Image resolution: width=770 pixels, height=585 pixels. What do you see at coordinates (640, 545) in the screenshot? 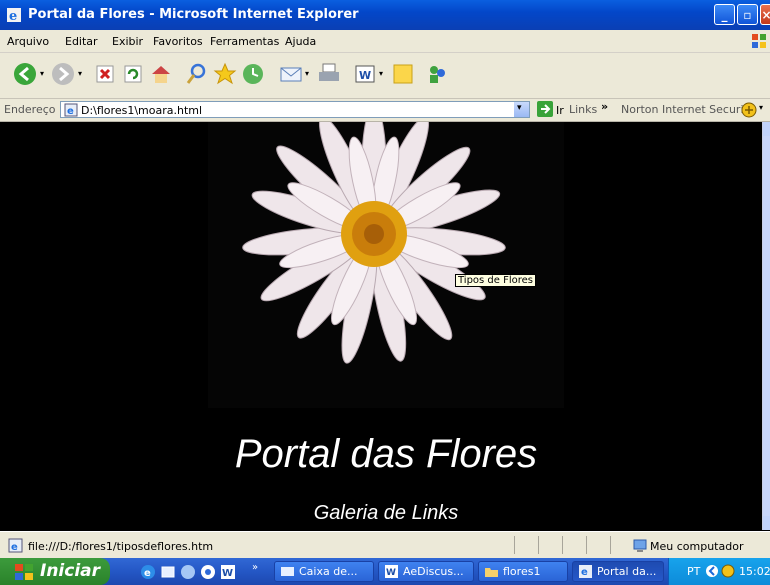
I see `computer-icon` at bounding box center [640, 545].